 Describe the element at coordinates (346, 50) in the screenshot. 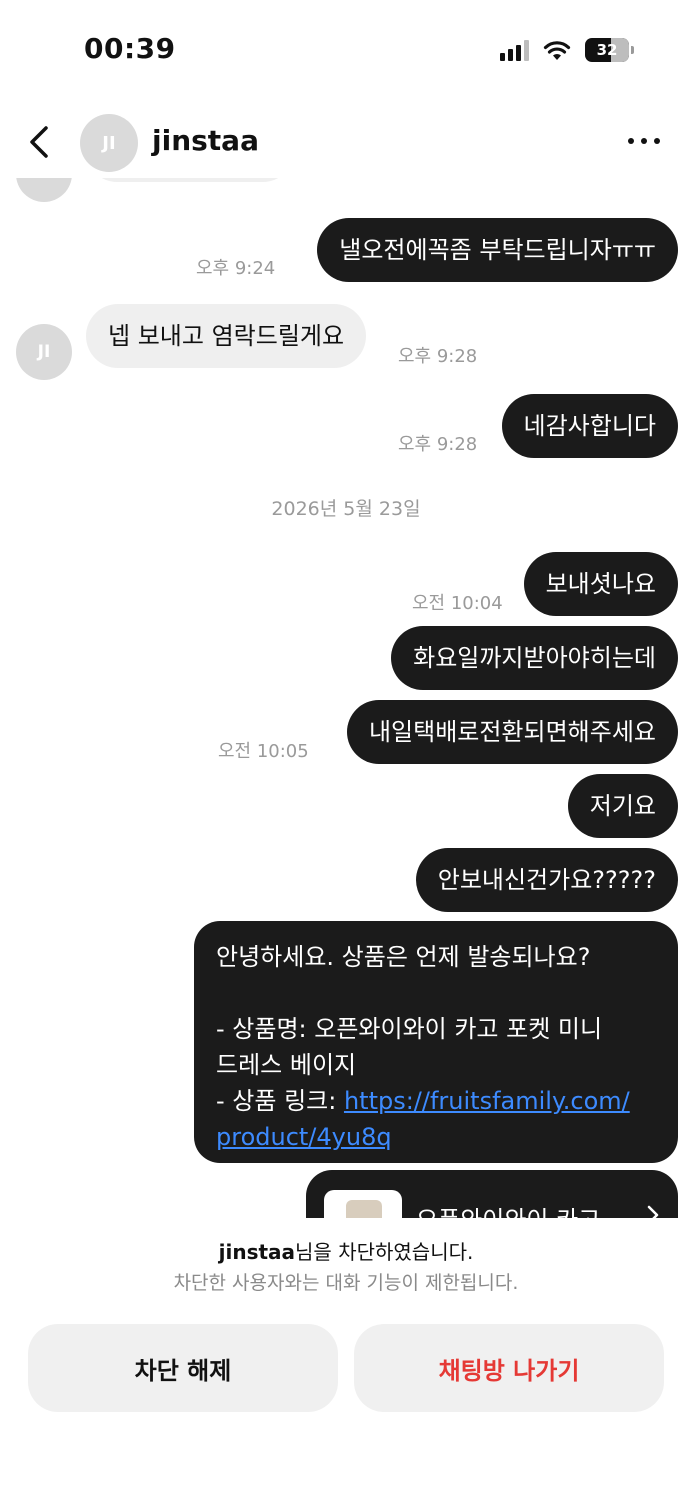

I see `status-bar: 00:39 32` at that location.